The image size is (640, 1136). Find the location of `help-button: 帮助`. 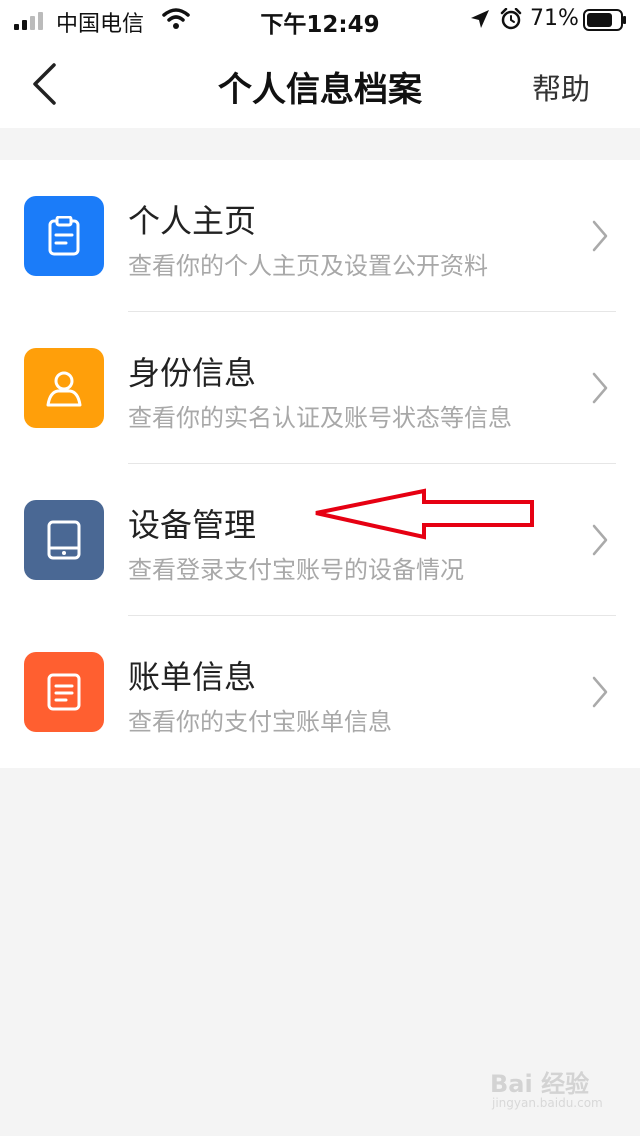

help-button: 帮助 is located at coordinates (561, 87).